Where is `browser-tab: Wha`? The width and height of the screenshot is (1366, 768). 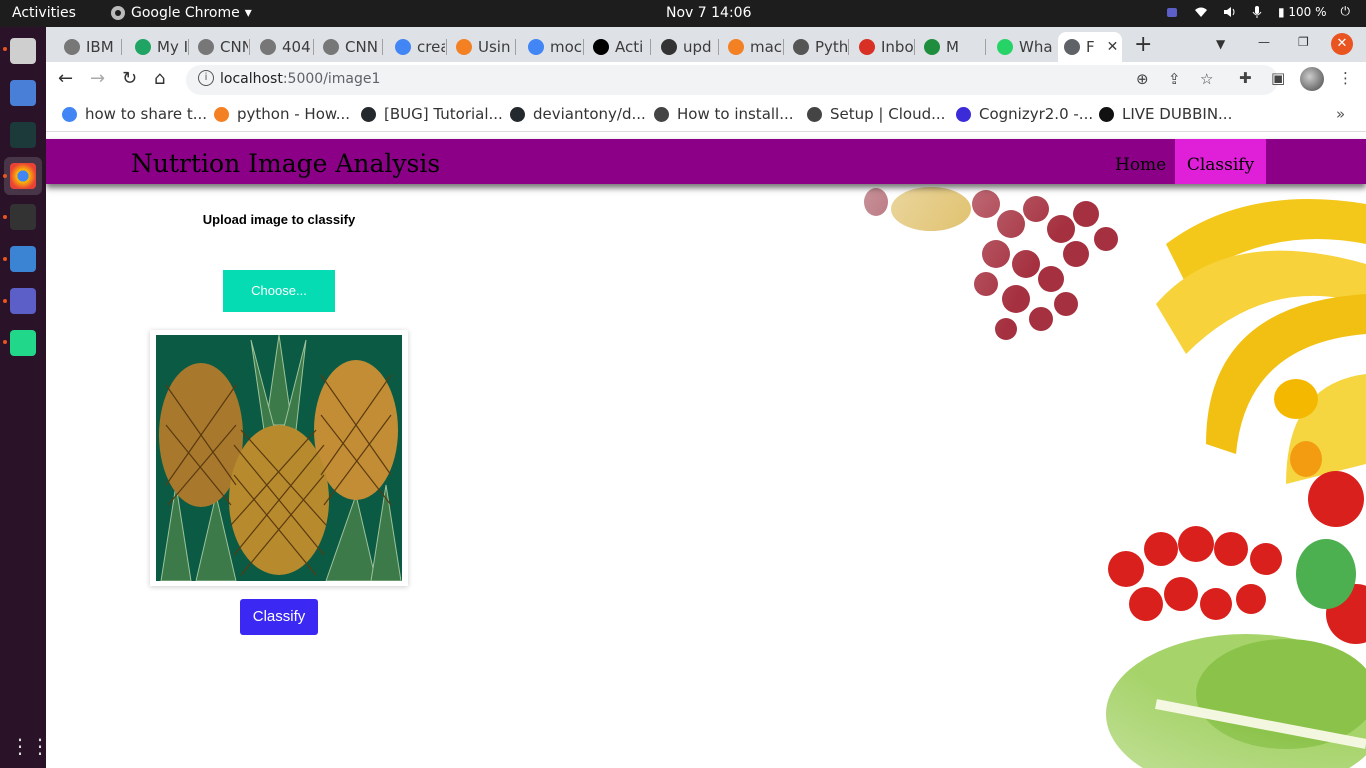
browser-tab: Wha is located at coordinates (1022, 47).